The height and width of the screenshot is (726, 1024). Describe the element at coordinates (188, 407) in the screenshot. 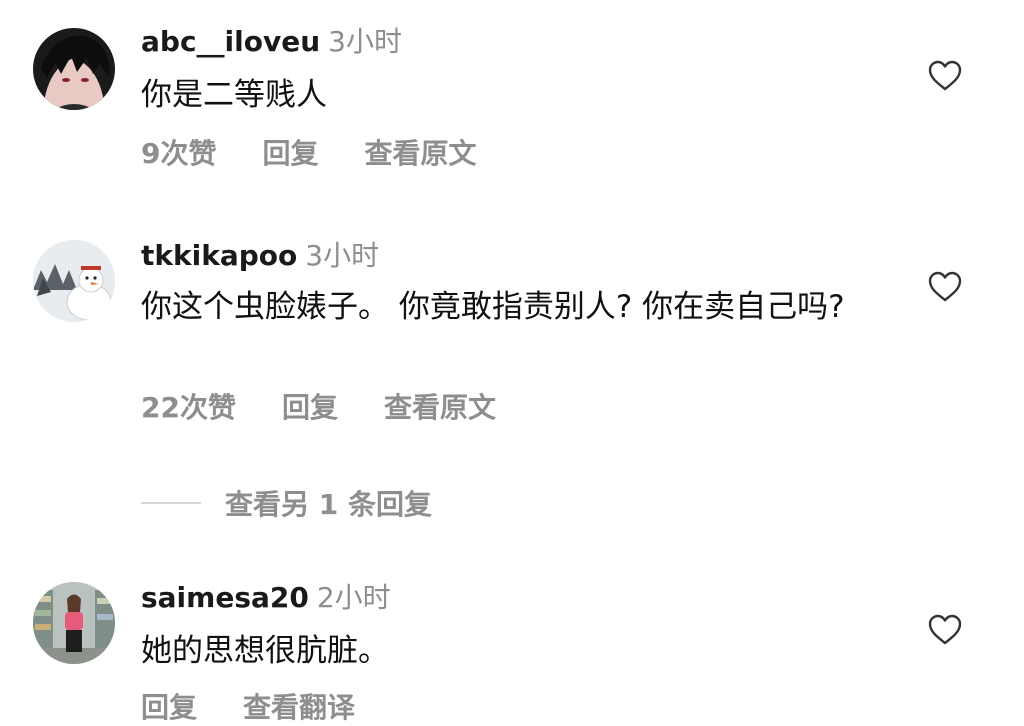

I see `likes-count: 22次赞` at that location.